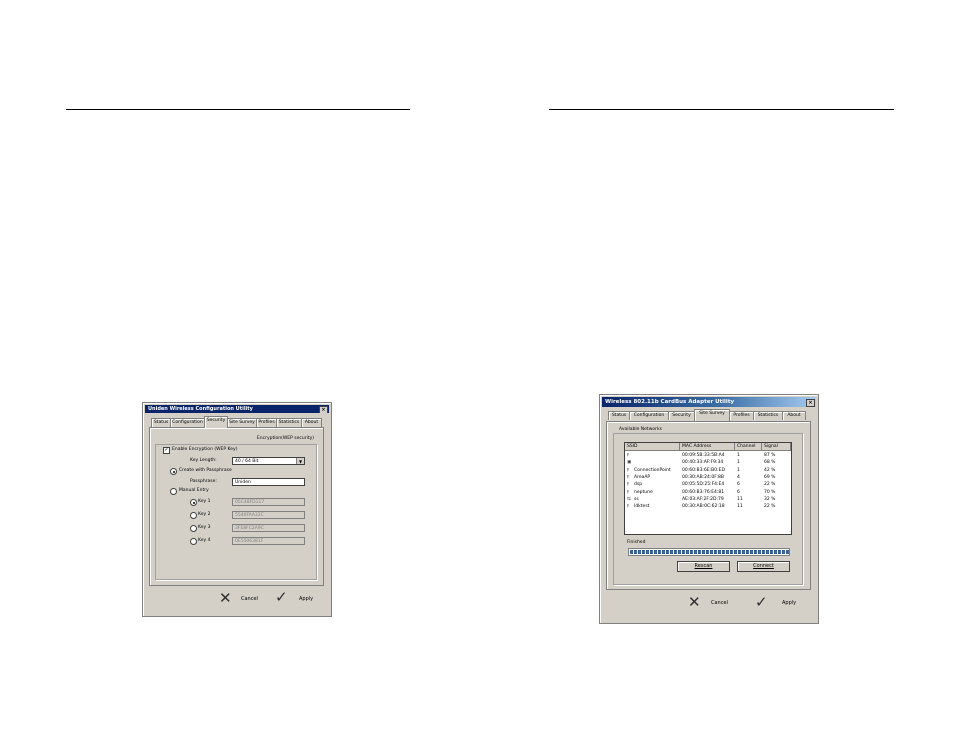  Describe the element at coordinates (268, 515) in the screenshot. I see `key-2-field: 5540FAA32C` at that location.